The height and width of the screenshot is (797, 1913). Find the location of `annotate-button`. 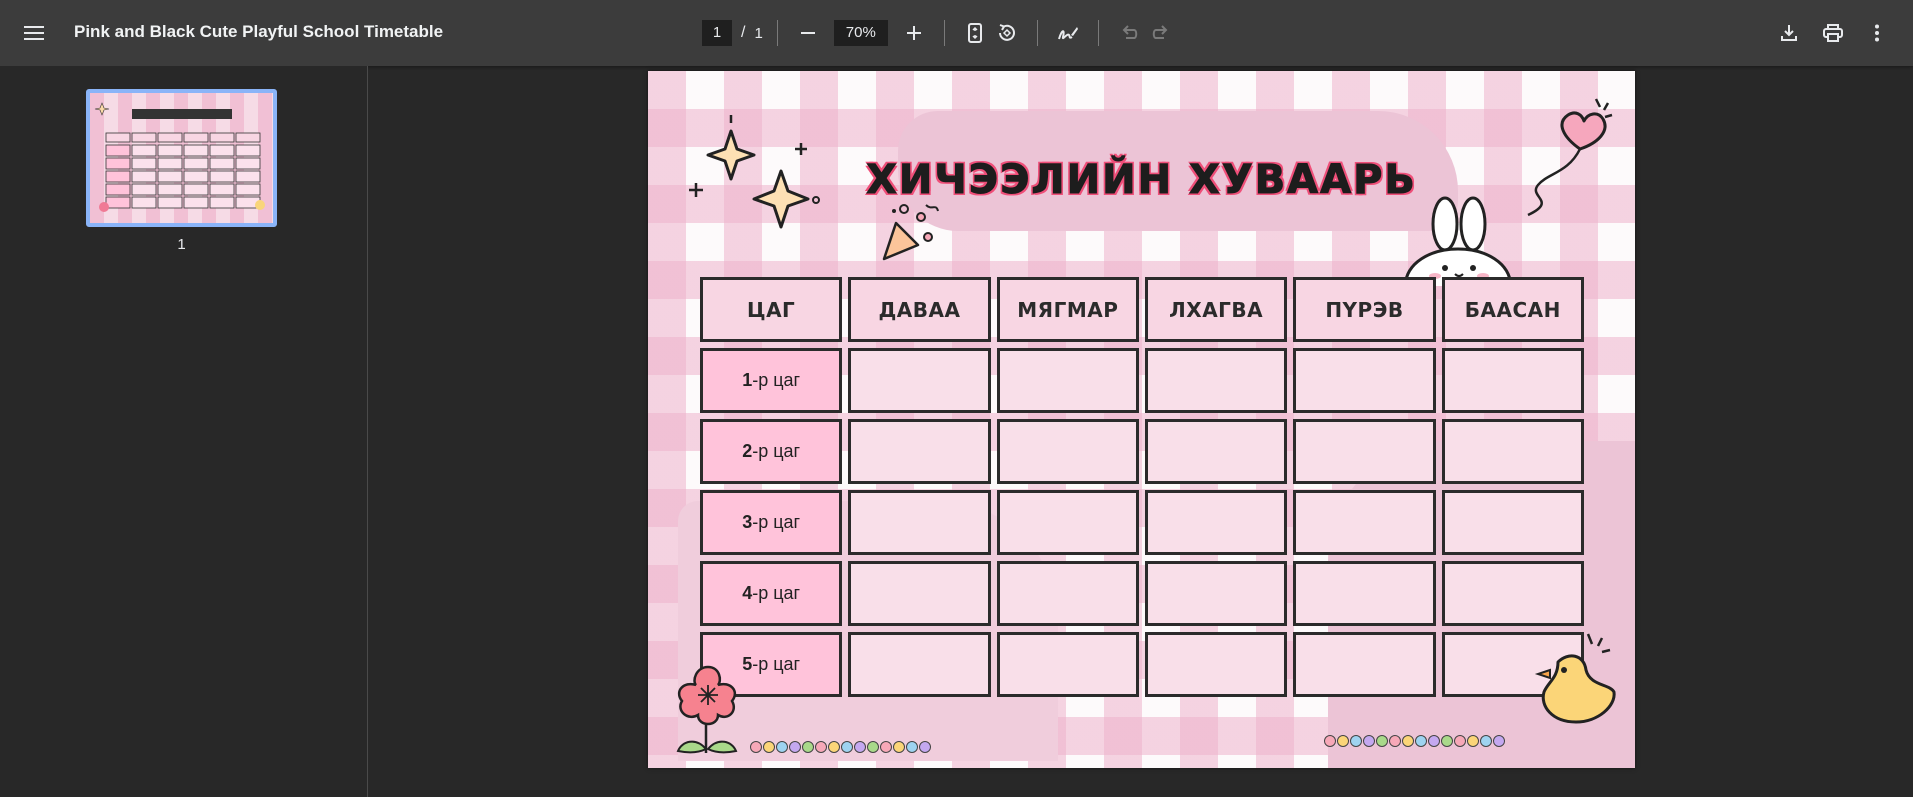

annotate-button is located at coordinates (1068, 33).